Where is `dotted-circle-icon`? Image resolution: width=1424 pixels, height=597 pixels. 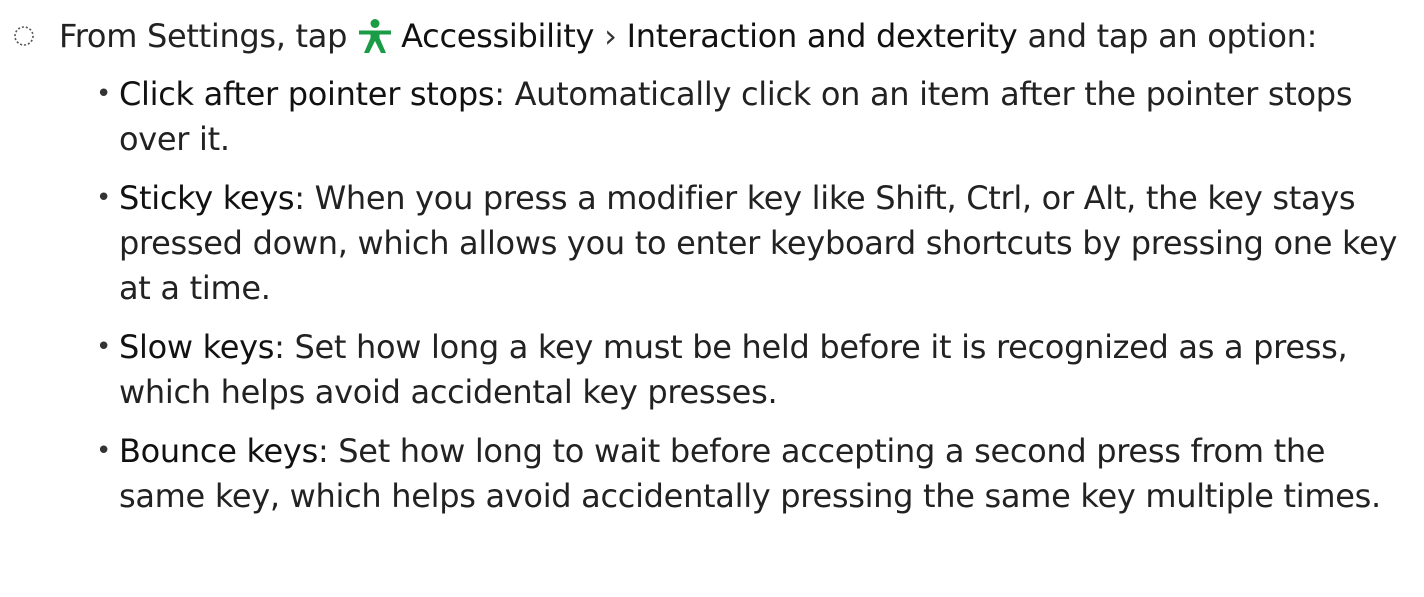
dotted-circle-icon is located at coordinates (24, 36).